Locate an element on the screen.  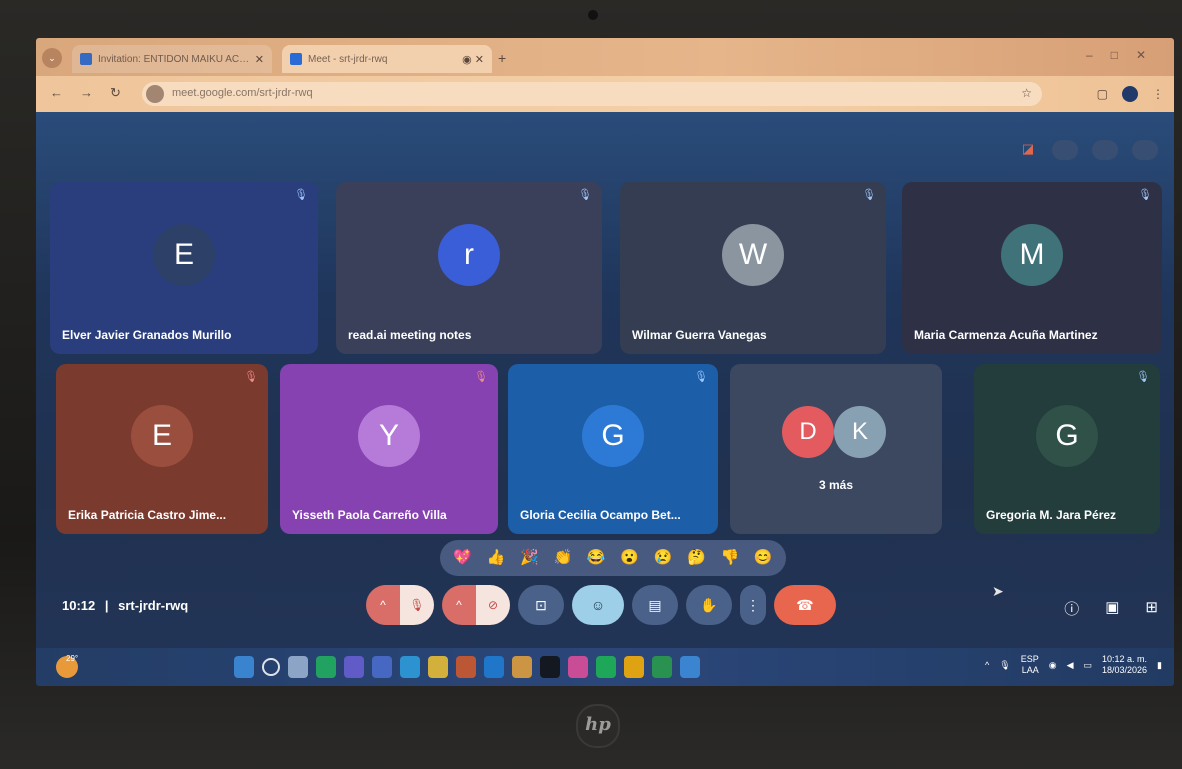
reaction-emoji: 🤔 is located at coordinates (696, 558).